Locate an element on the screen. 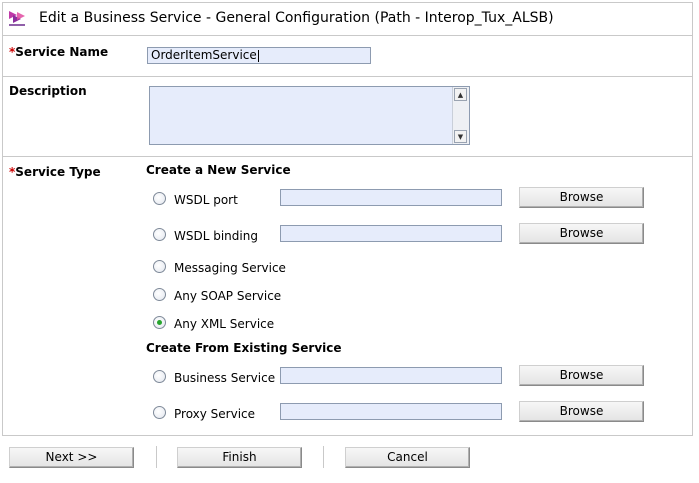 This screenshot has height=483, width=699. service-type-label-text: Service Type is located at coordinates (58, 172).